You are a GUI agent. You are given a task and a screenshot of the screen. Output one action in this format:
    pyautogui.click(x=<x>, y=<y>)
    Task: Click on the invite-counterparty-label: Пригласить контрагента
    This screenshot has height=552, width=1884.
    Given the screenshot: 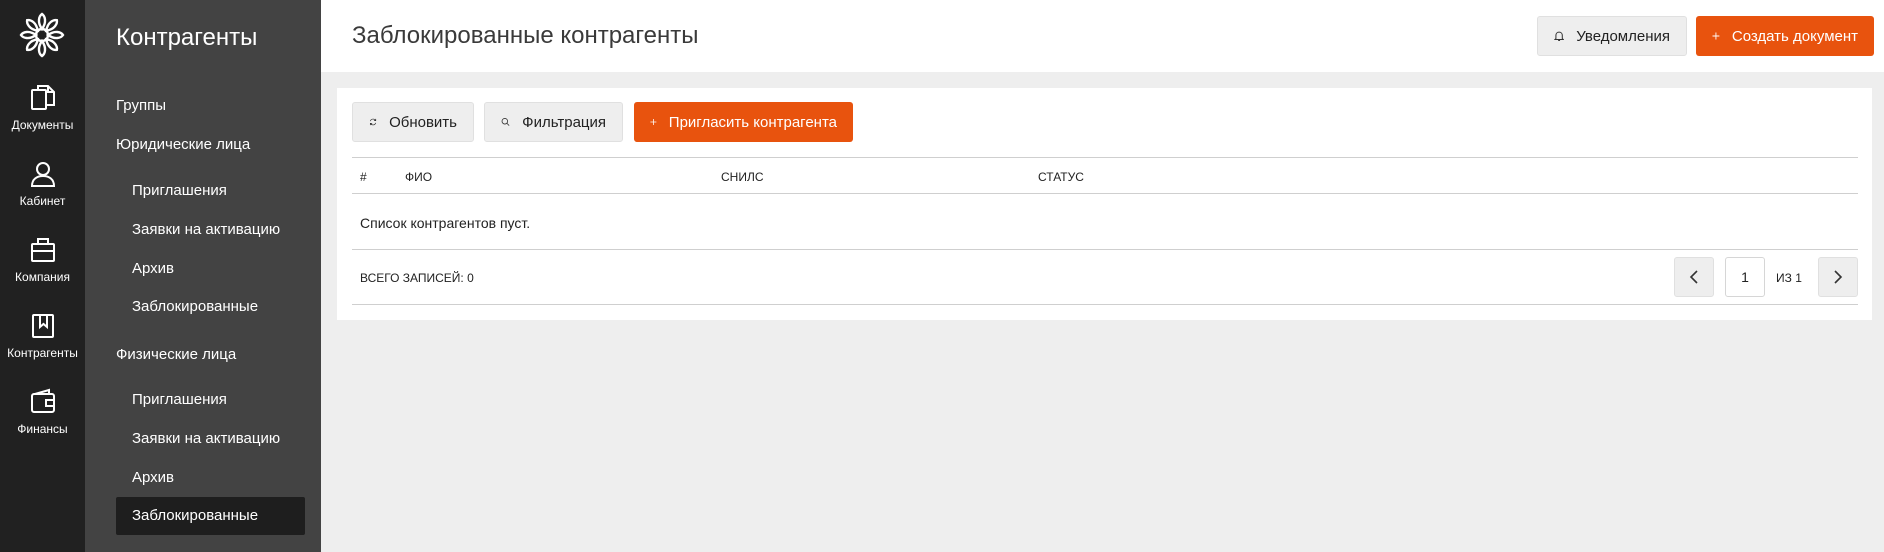 What is the action you would take?
    pyautogui.click(x=752, y=122)
    